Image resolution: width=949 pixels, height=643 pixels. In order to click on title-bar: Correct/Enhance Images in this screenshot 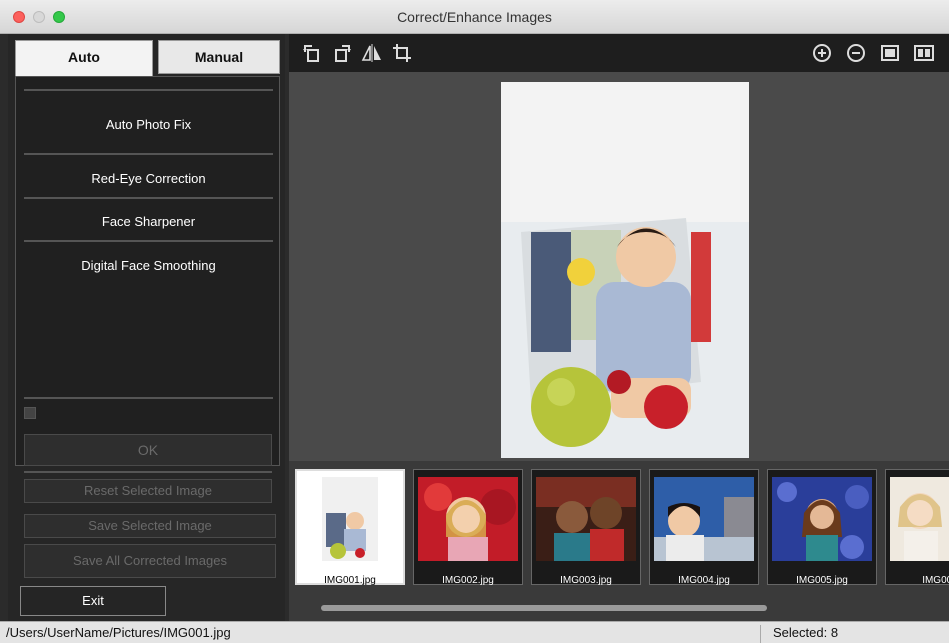, I will do `click(474, 17)`.